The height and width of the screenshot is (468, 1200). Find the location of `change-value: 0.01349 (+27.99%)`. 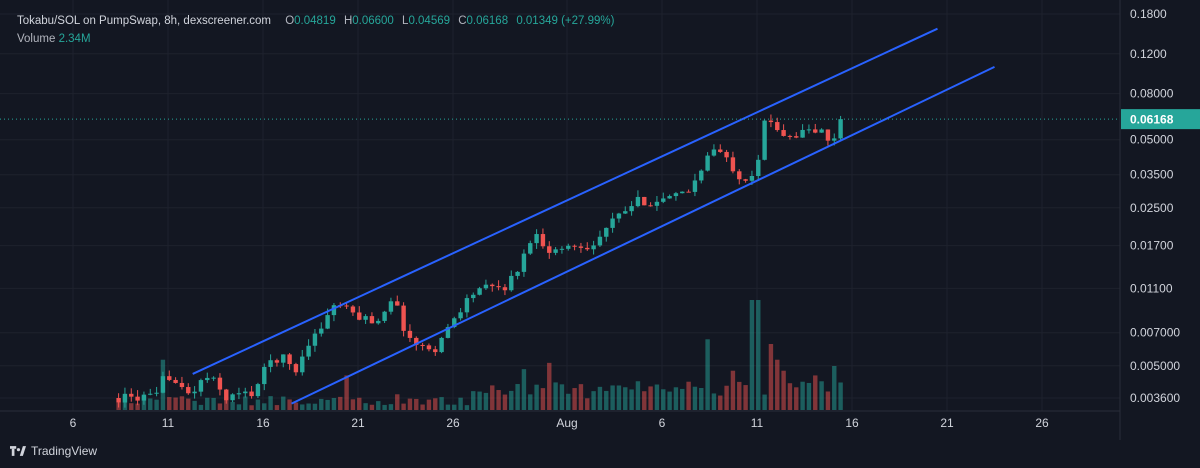

change-value: 0.01349 (+27.99%) is located at coordinates (565, 21).